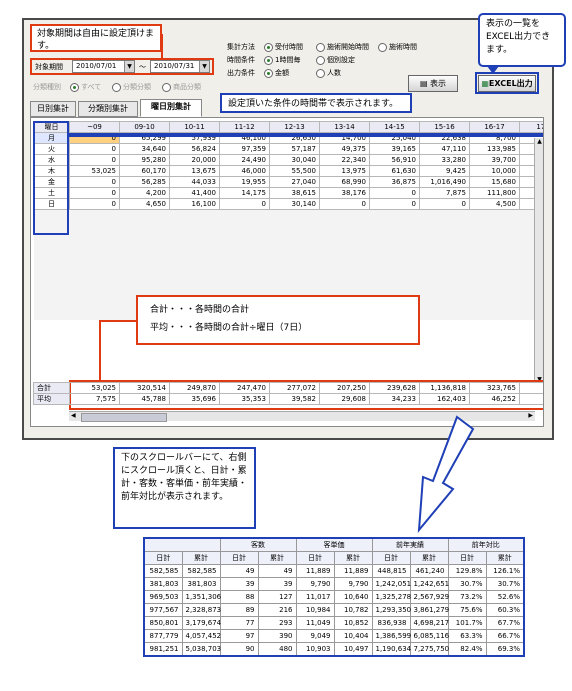 This screenshot has height=691, width=572. What do you see at coordinates (124, 417) in the screenshot?
I see `scroll-thumb` at bounding box center [124, 417].